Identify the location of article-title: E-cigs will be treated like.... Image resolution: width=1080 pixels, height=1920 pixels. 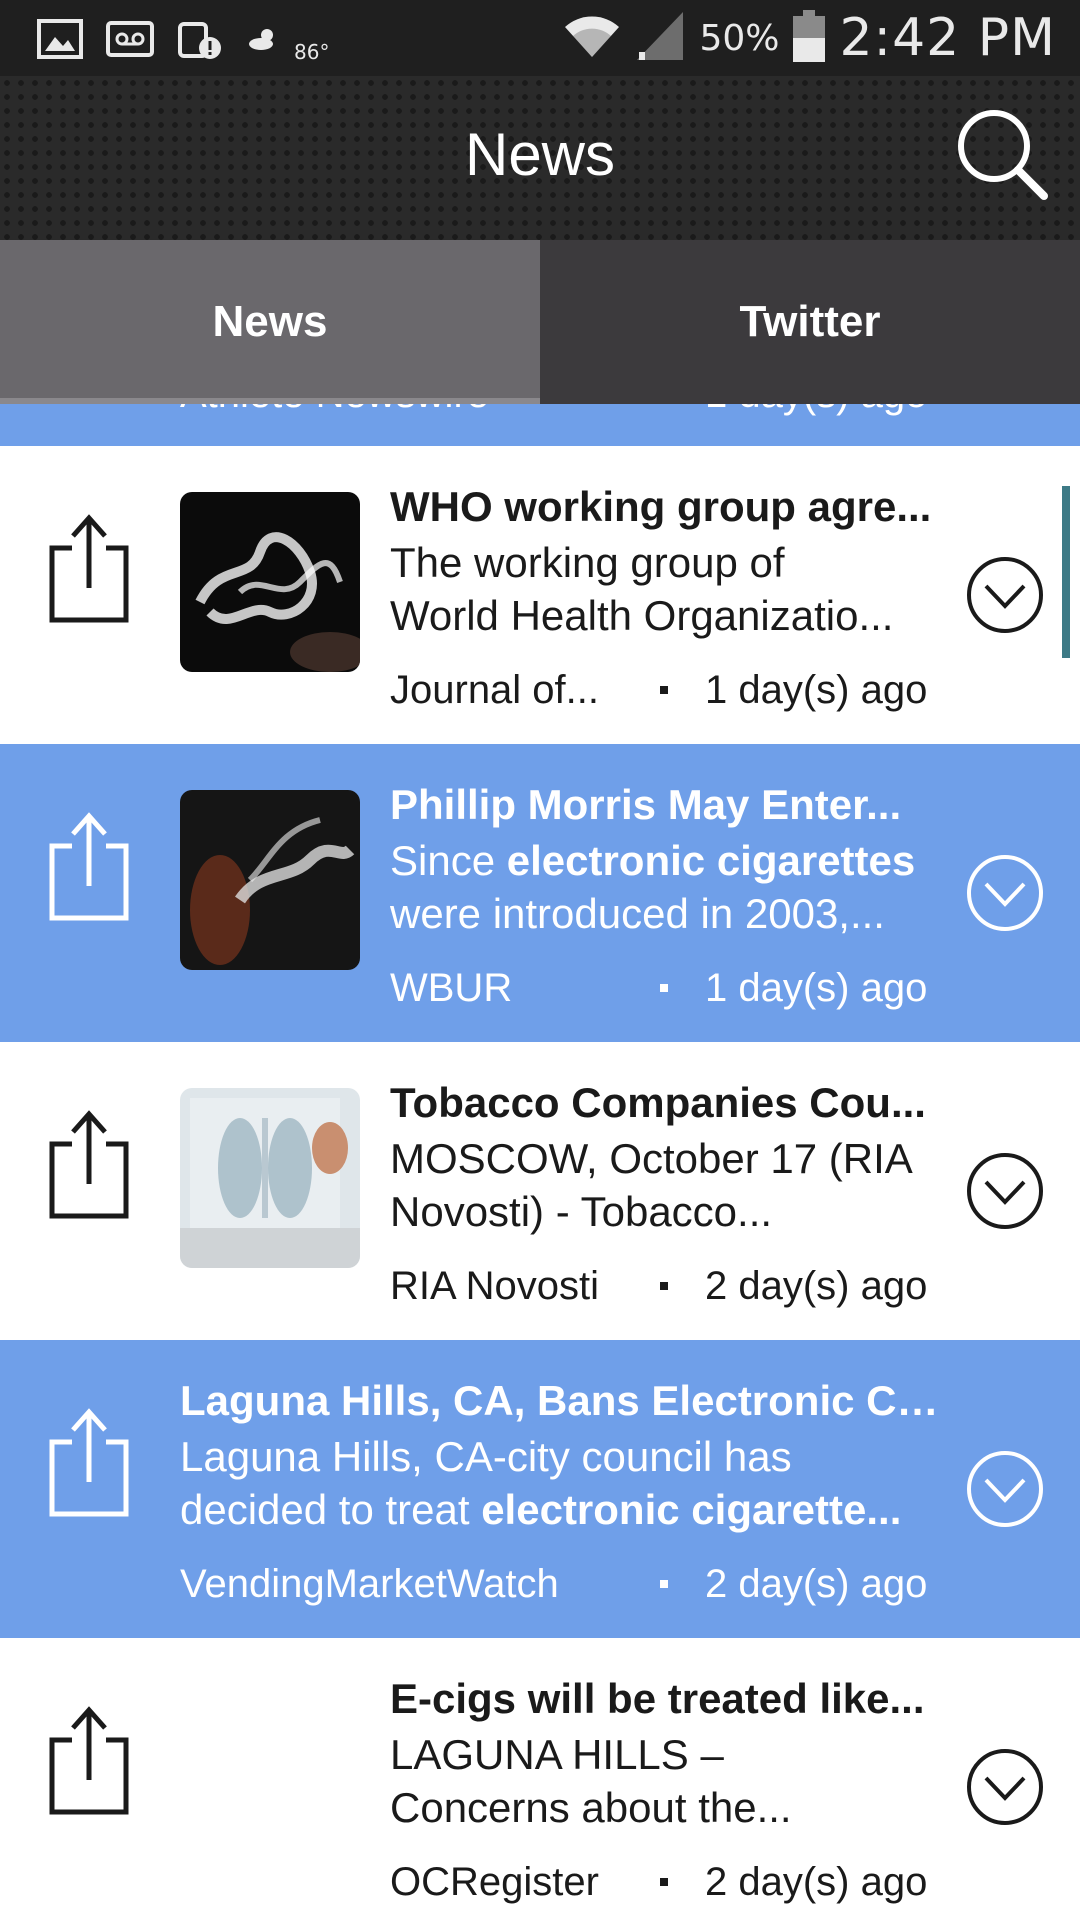
(657, 1698).